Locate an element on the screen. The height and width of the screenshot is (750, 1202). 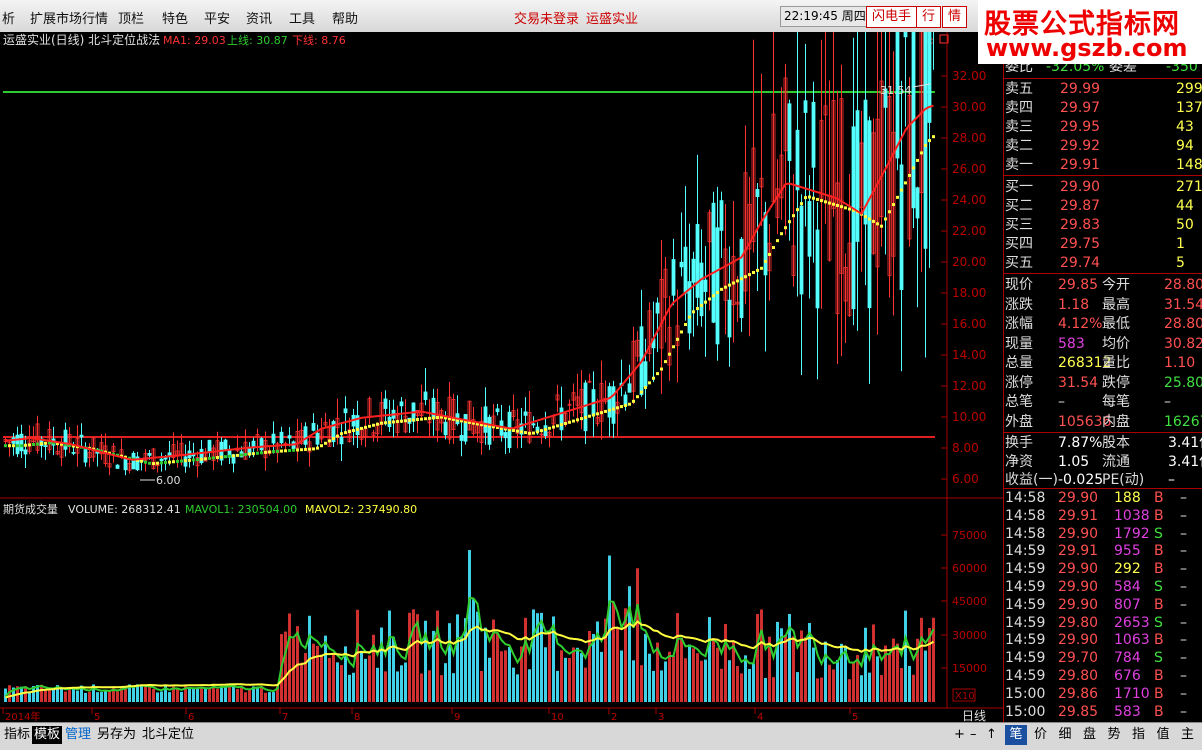
menu-item-extended-market: 扩展市场行情 is located at coordinates (69, 17).